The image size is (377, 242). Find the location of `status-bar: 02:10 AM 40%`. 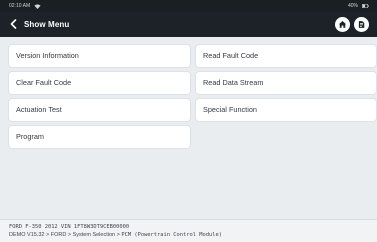

status-bar: 02:10 AM 40% is located at coordinates (188, 6).